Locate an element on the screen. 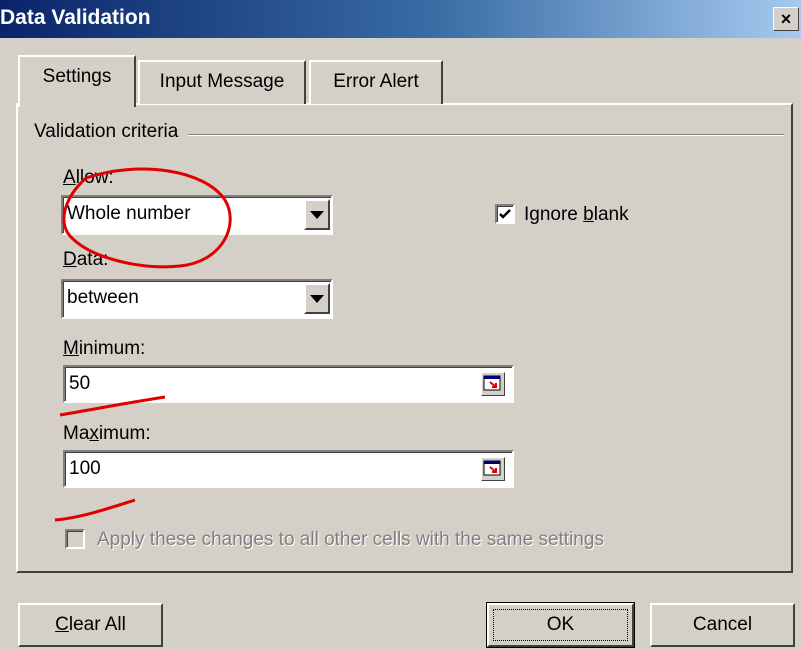 This screenshot has height=649, width=801. annotation-underline-minimum is located at coordinates (112, 406).